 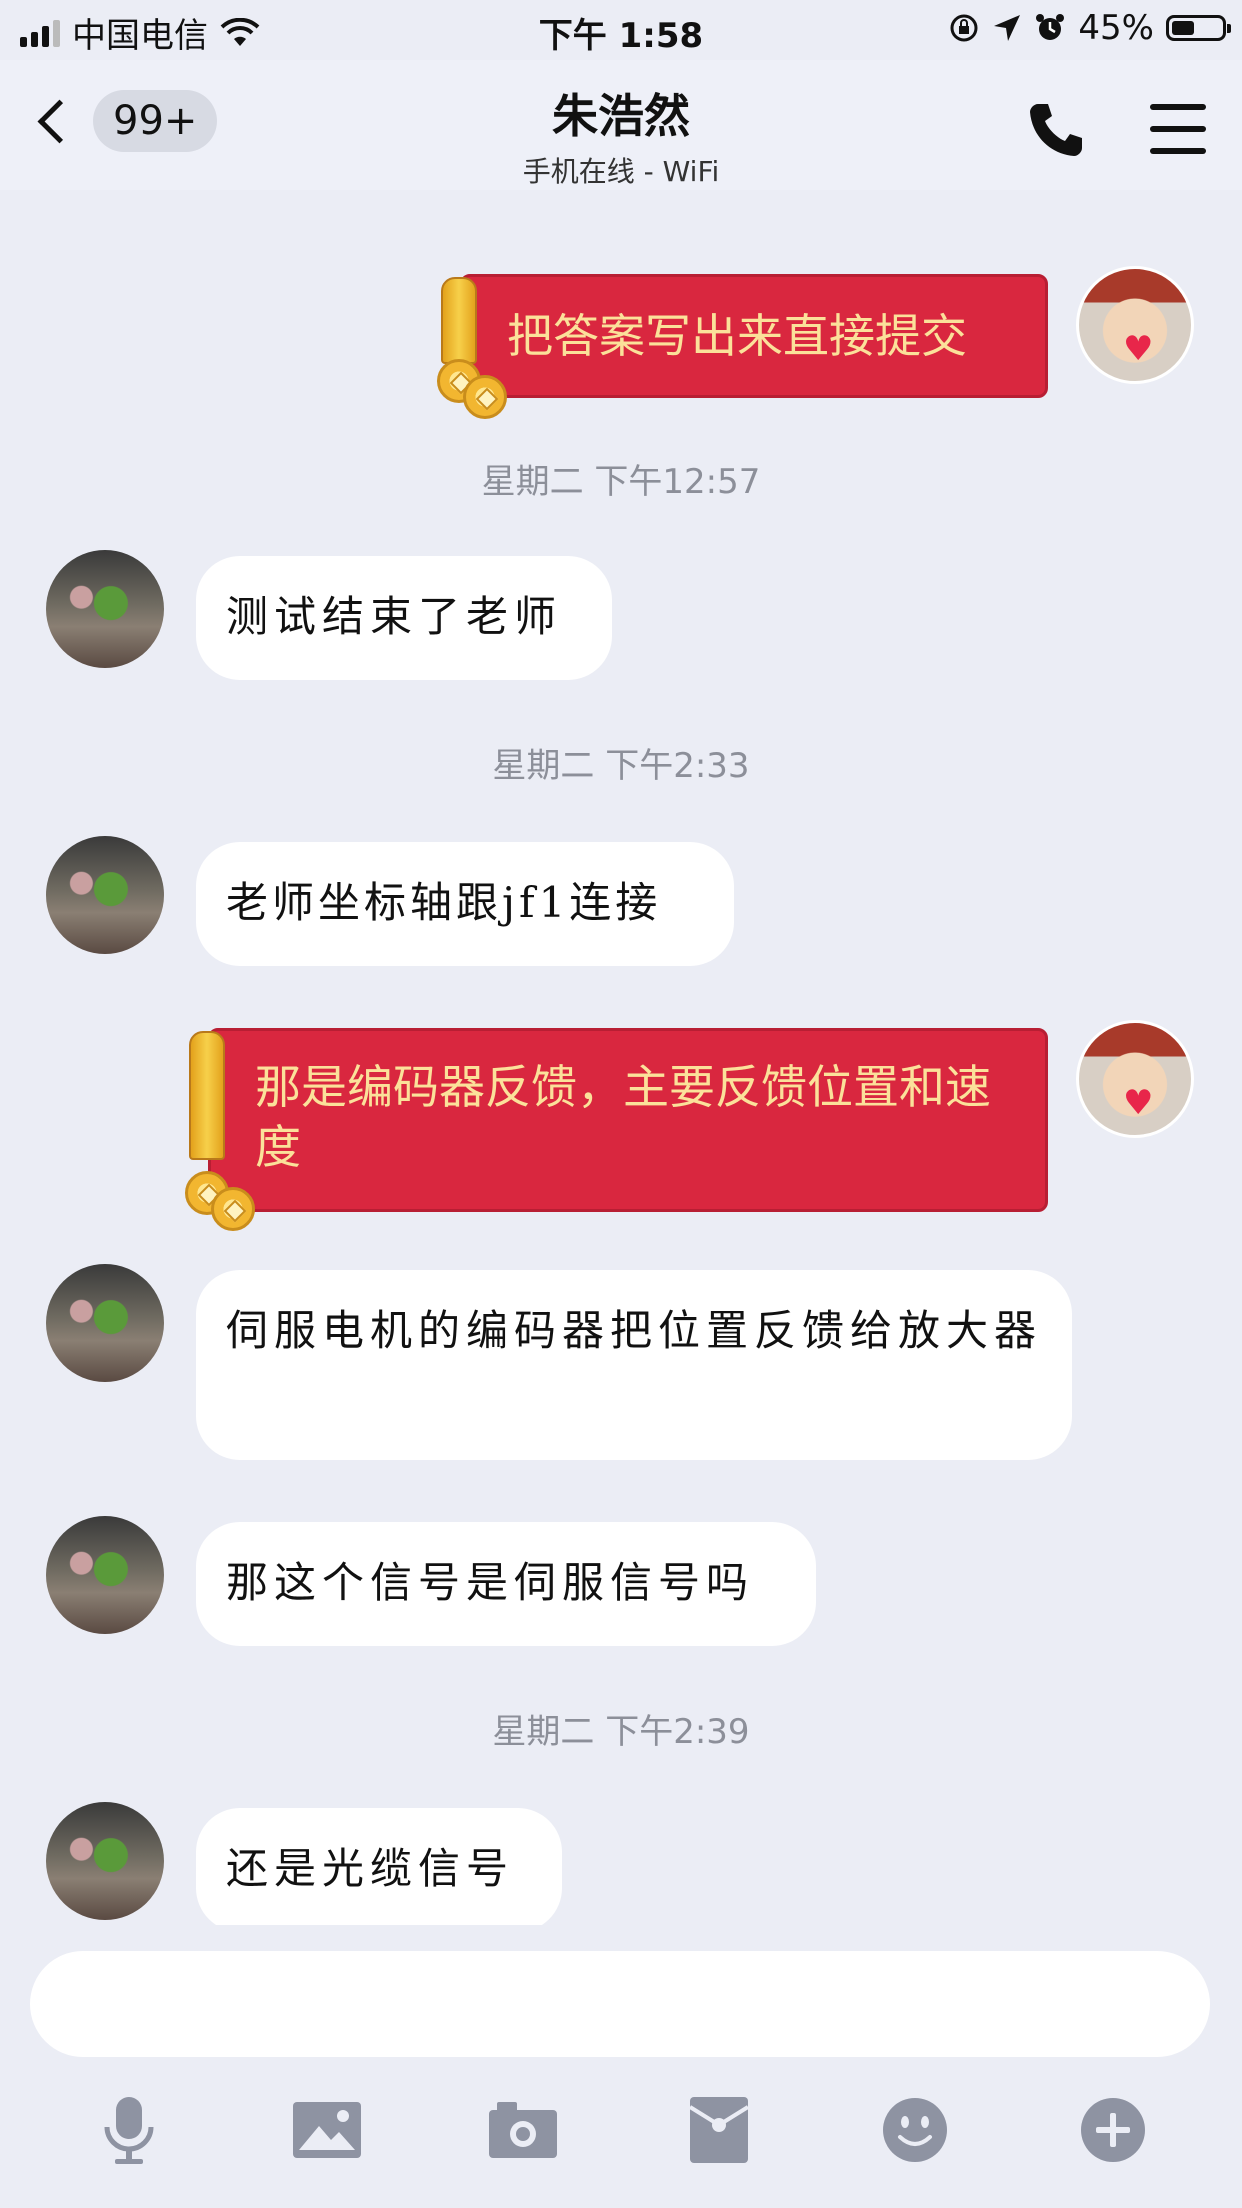 I want to click on status-right: 45%, so click(x=1089, y=28).